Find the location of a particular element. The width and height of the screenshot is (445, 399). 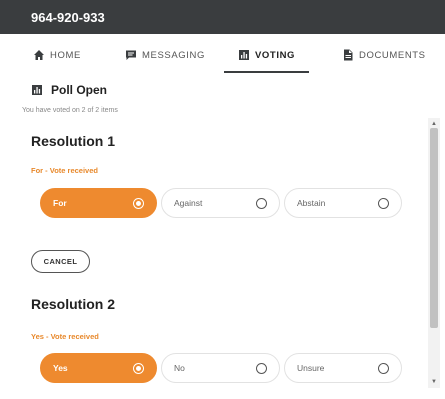

window-title: 964-920-933 is located at coordinates (222, 17).